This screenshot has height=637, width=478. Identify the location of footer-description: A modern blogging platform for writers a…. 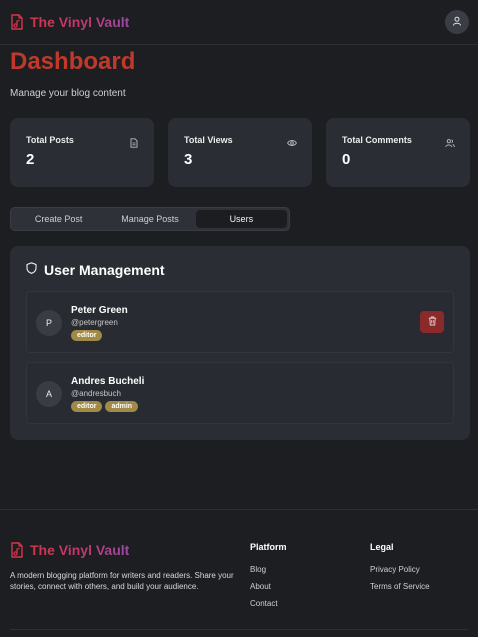
(122, 581).